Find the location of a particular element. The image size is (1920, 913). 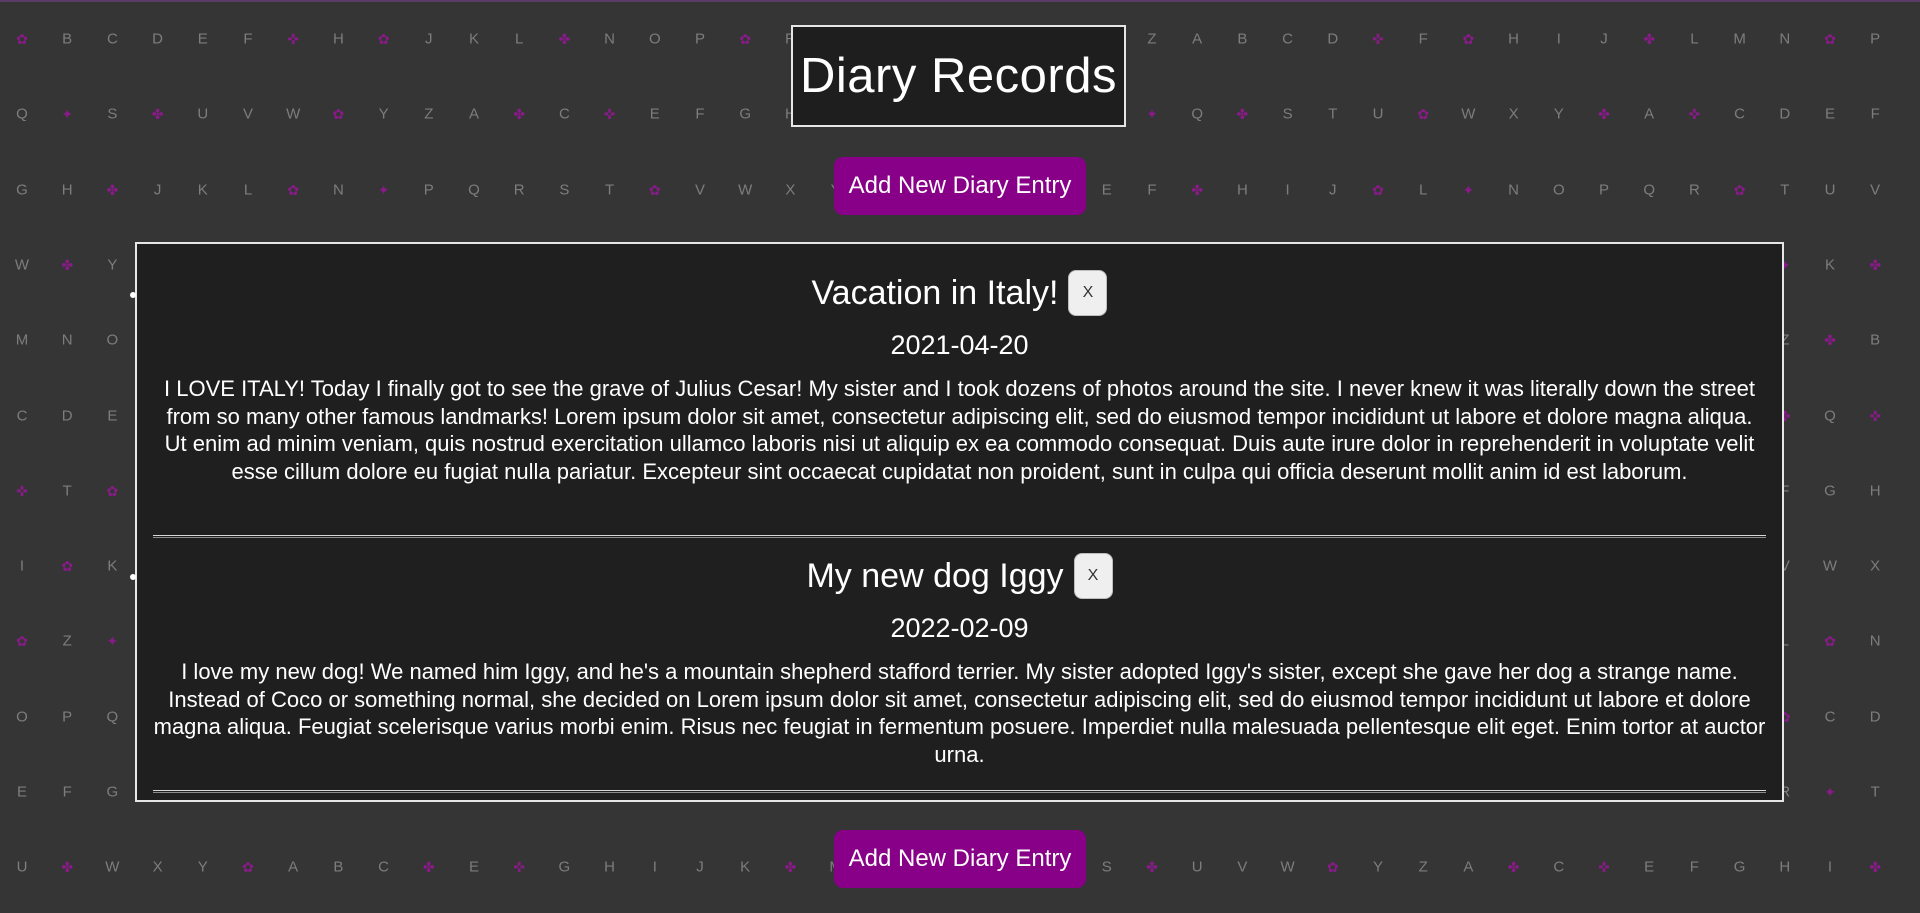

page-title-box: Diary Records is located at coordinates (958, 76).